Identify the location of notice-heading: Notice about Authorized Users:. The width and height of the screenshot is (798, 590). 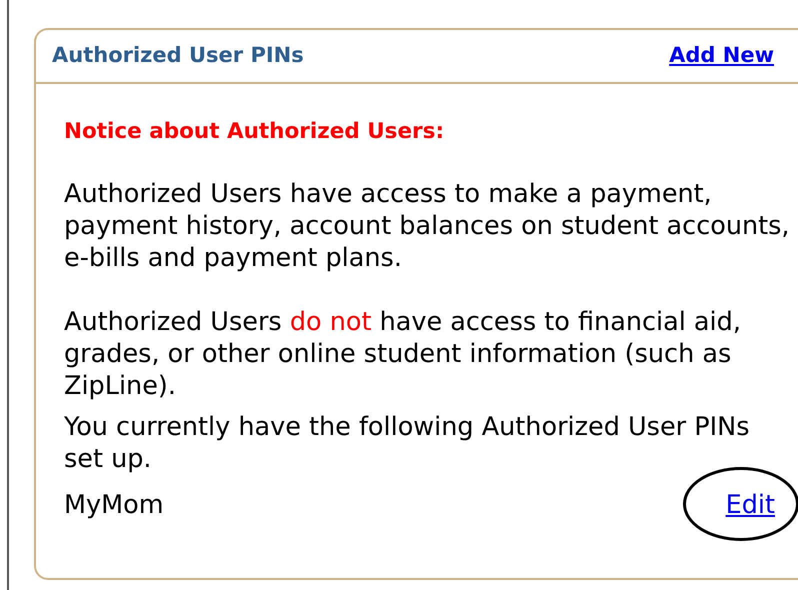
(255, 132).